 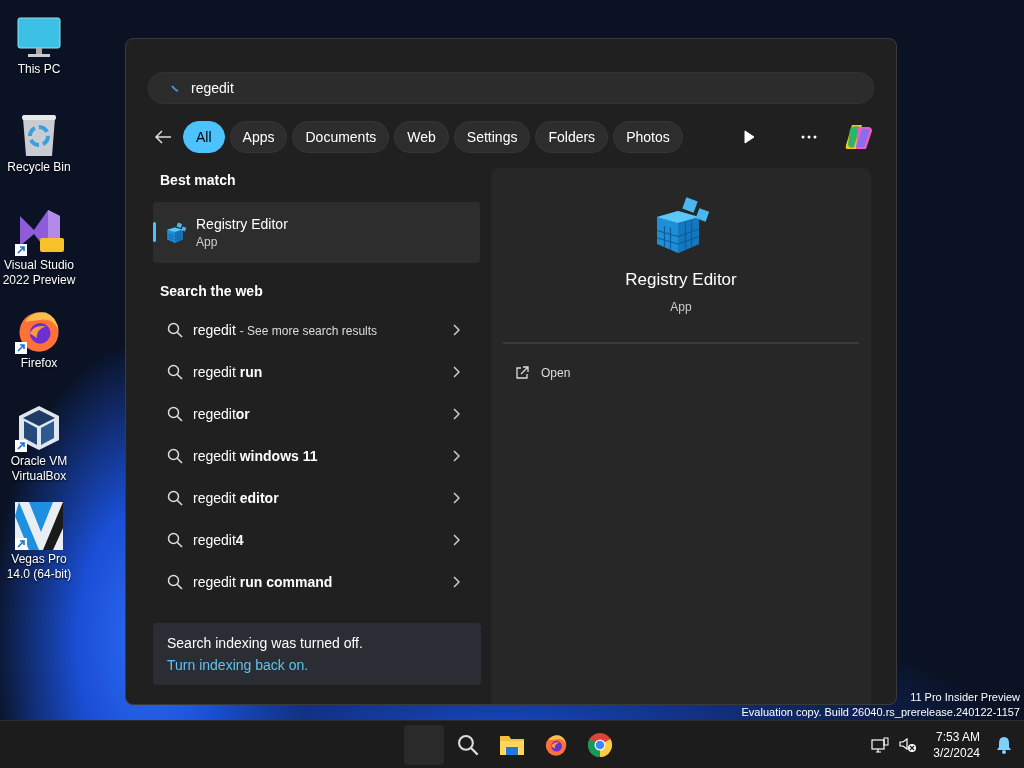 I want to click on external-link-icon, so click(x=522, y=373).